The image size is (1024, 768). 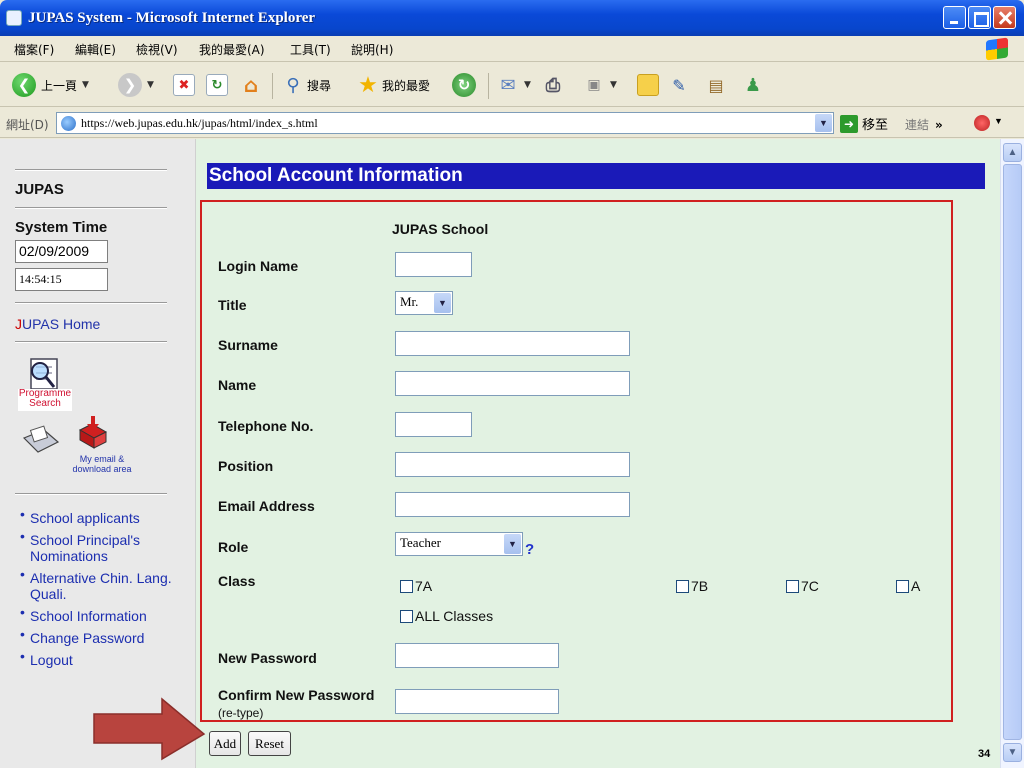 What do you see at coordinates (34, 49) in the screenshot?
I see `menu-file: 檔案(F)` at bounding box center [34, 49].